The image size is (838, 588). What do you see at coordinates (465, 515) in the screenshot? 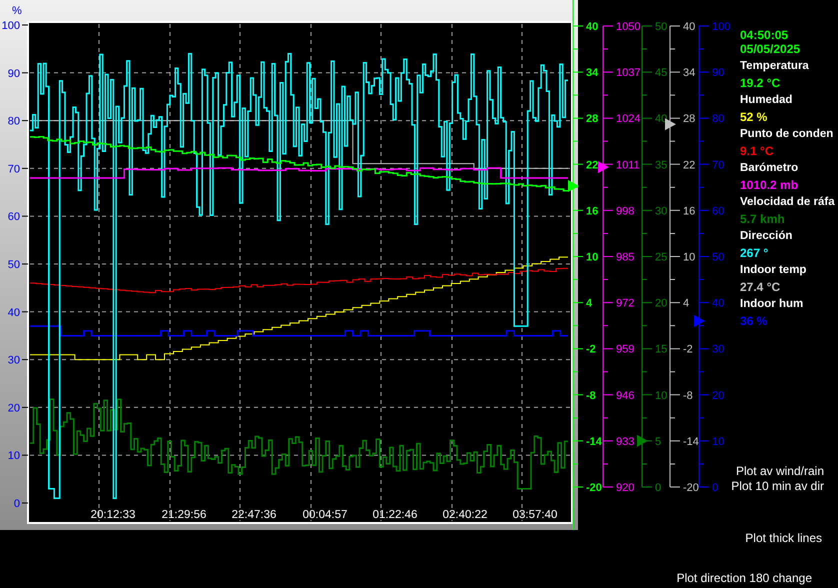
I see `time-label: 02:40:22` at bounding box center [465, 515].